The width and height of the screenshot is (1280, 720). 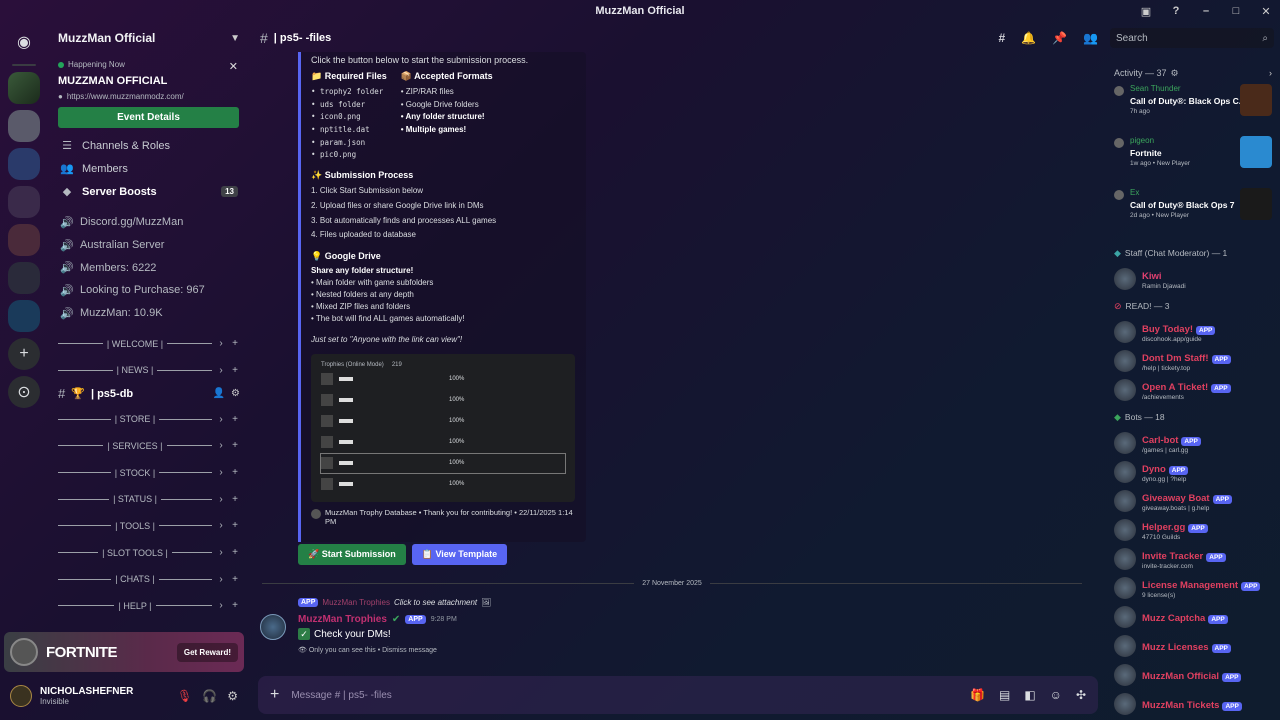 What do you see at coordinates (1081, 695) in the screenshot?
I see `apps-icon: ✣` at bounding box center [1081, 695].